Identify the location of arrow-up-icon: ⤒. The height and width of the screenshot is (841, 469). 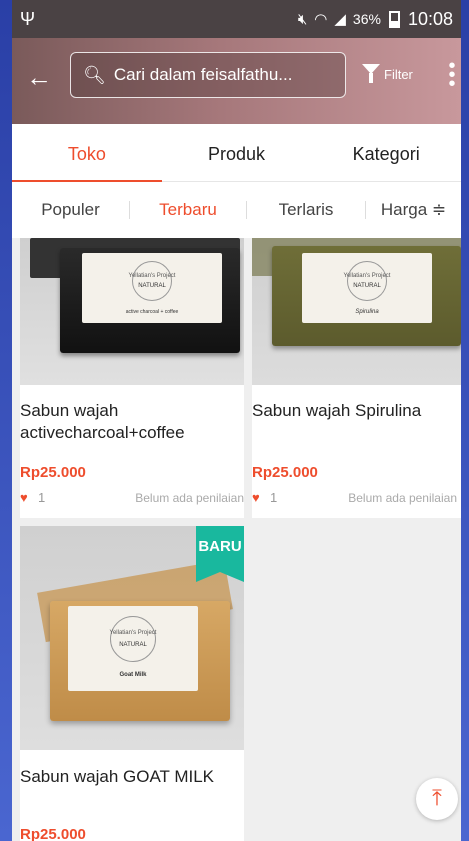
(437, 797).